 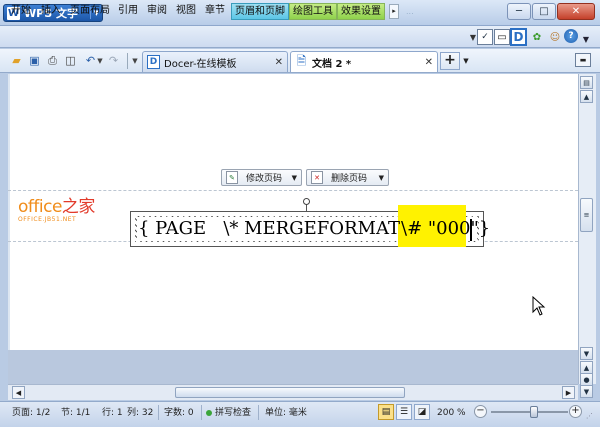 I want to click on ruler-toggle-icon: ▤, so click(x=586, y=82).